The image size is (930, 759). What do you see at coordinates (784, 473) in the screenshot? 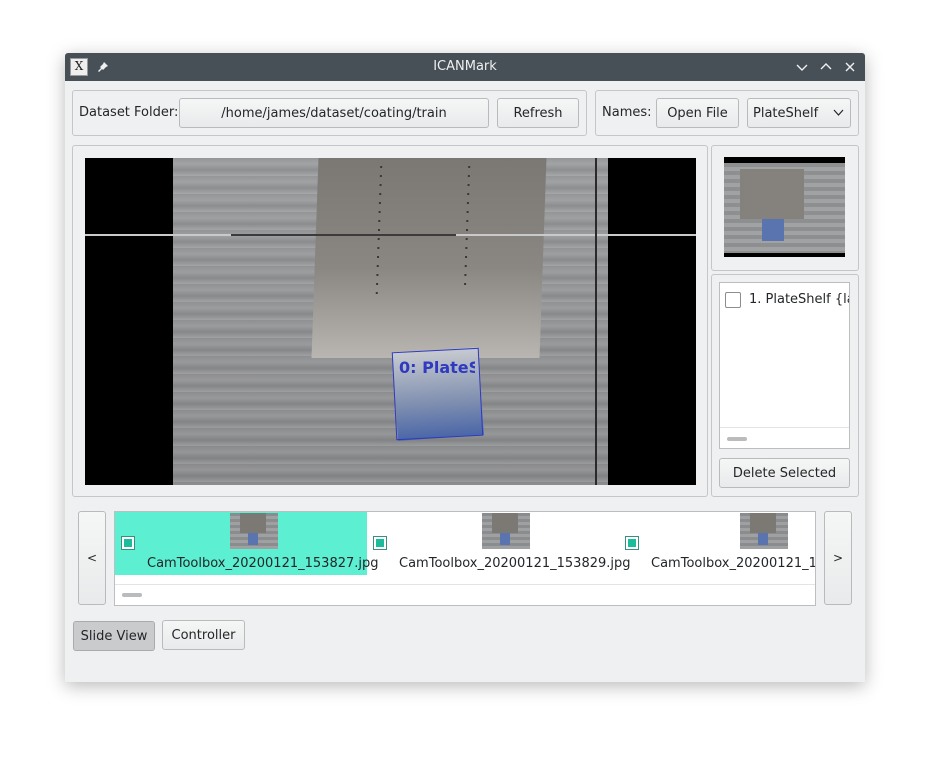
I see `delete-selected-button: Delete Selected` at bounding box center [784, 473].